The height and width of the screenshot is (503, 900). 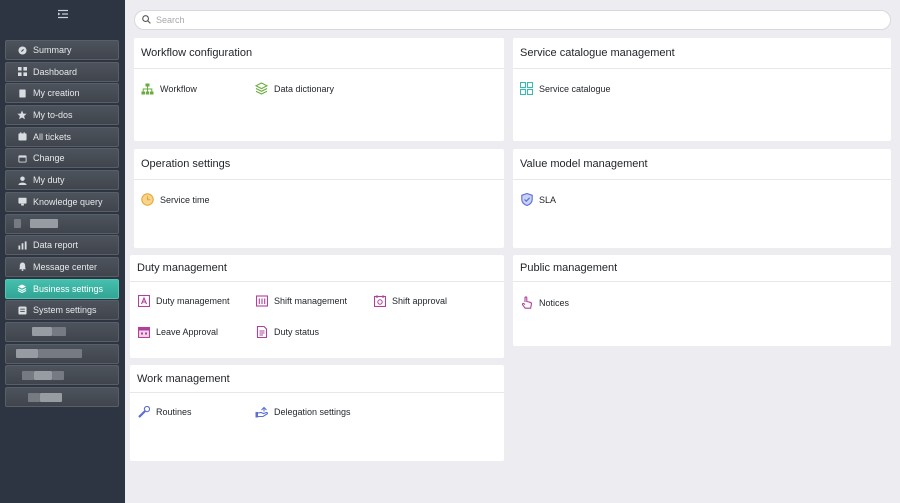 What do you see at coordinates (261, 411) in the screenshot?
I see `delegation-hand-icon` at bounding box center [261, 411].